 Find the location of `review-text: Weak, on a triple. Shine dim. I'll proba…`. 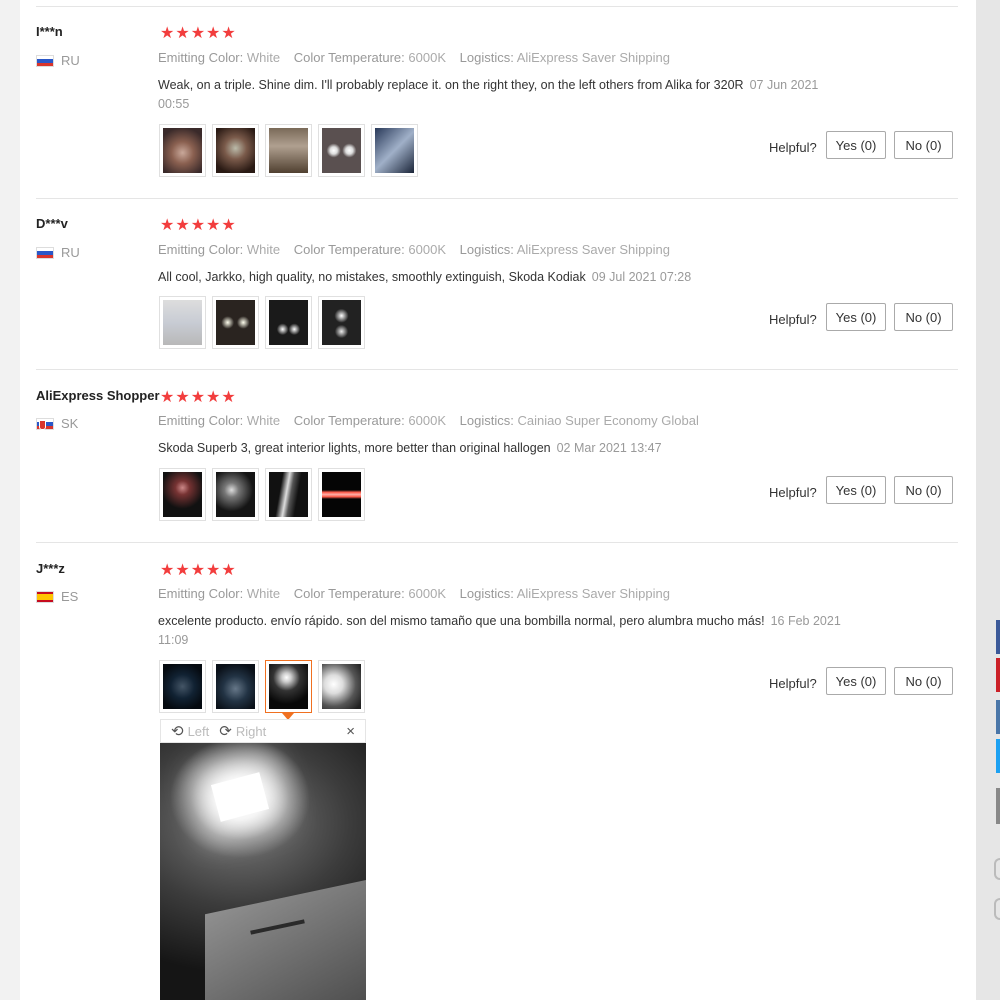

review-text: Weak, on a triple. Shine dim. I'll proba… is located at coordinates (503, 95).